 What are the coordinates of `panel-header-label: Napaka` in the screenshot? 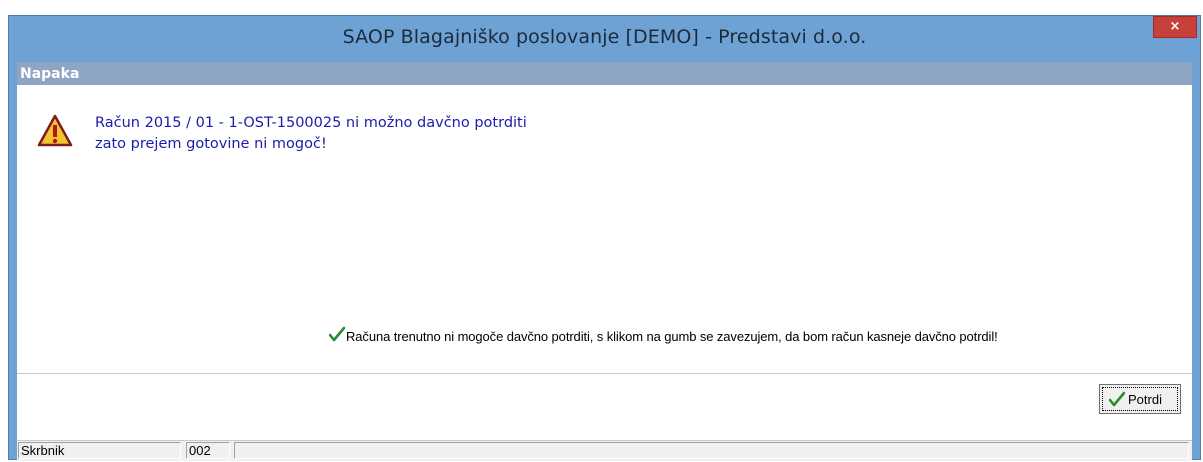 It's located at (50, 74).